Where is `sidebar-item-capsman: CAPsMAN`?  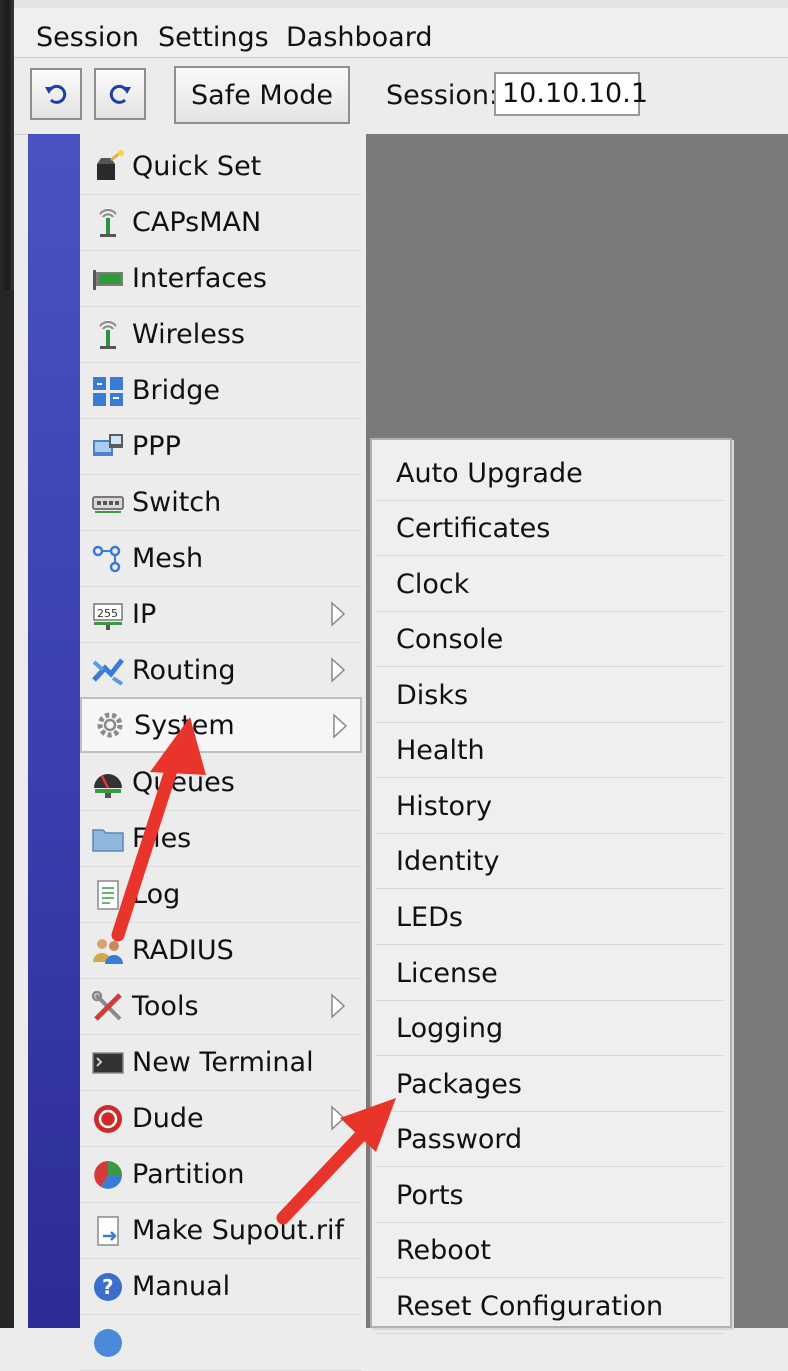 sidebar-item-capsman: CAPsMAN is located at coordinates (221, 223).